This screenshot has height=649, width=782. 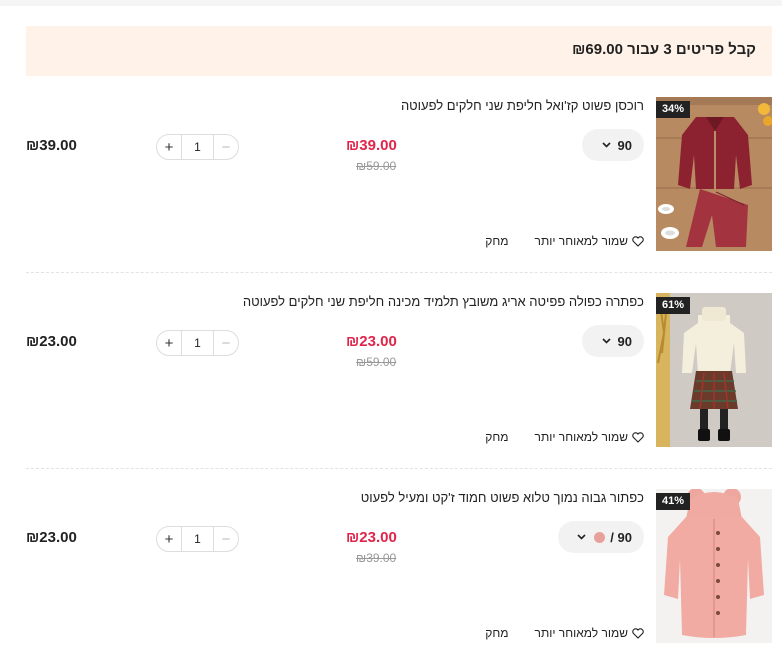 What do you see at coordinates (714, 566) in the screenshot?
I see `product-image: 41%` at bounding box center [714, 566].